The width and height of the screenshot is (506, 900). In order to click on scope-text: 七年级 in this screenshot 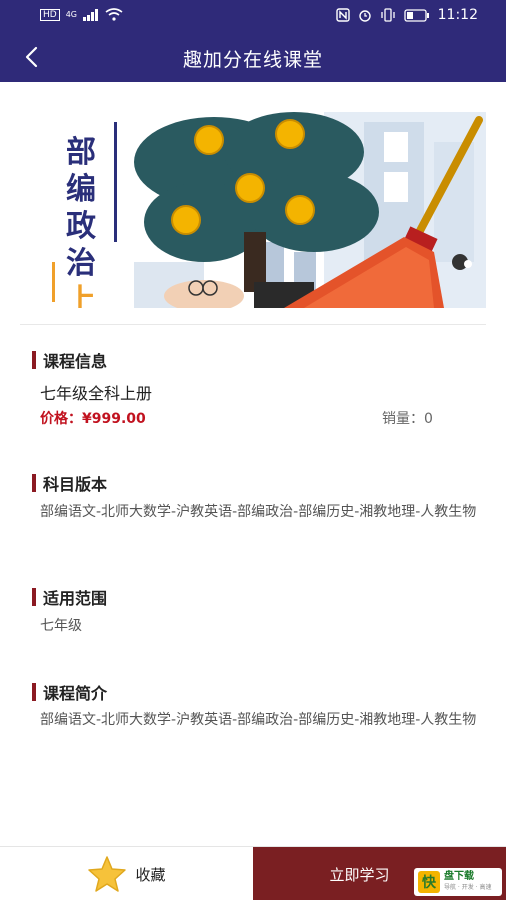, I will do `click(61, 626)`.